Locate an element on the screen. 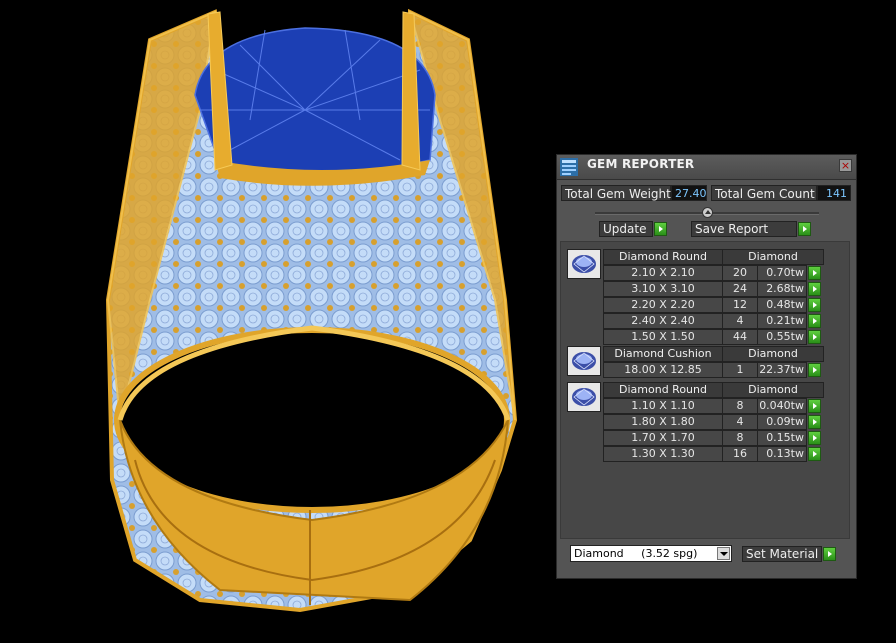 The height and width of the screenshot is (643, 896). gem-weight-cell: 0.040tw is located at coordinates (782, 406).